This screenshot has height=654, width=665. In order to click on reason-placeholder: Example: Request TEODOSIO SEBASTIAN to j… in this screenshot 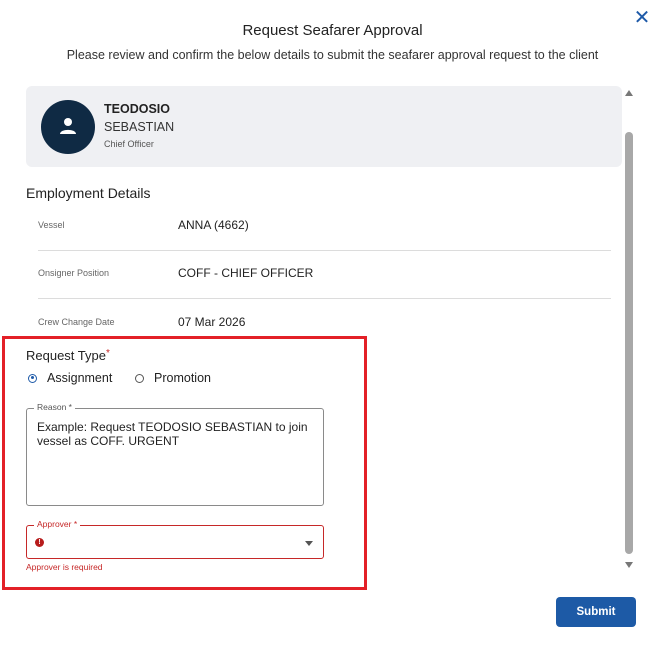, I will do `click(174, 434)`.